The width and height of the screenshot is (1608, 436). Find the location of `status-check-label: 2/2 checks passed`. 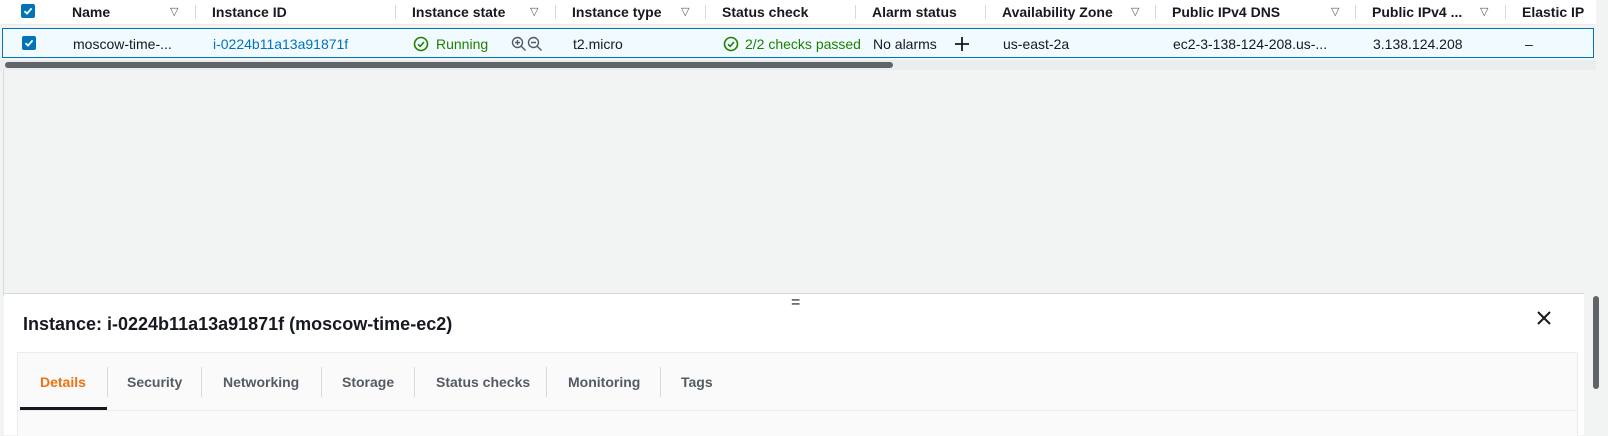

status-check-label: 2/2 checks passed is located at coordinates (803, 44).